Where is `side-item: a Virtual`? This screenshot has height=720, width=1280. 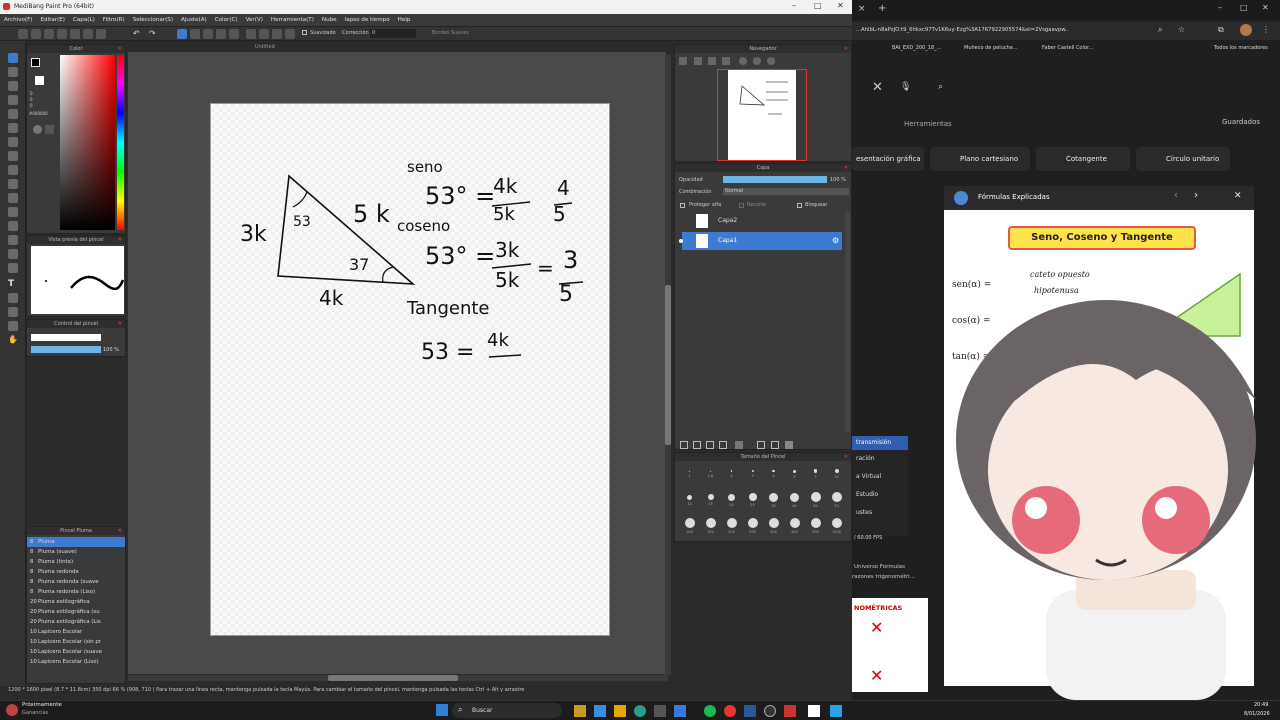 side-item: a Virtual is located at coordinates (880, 477).